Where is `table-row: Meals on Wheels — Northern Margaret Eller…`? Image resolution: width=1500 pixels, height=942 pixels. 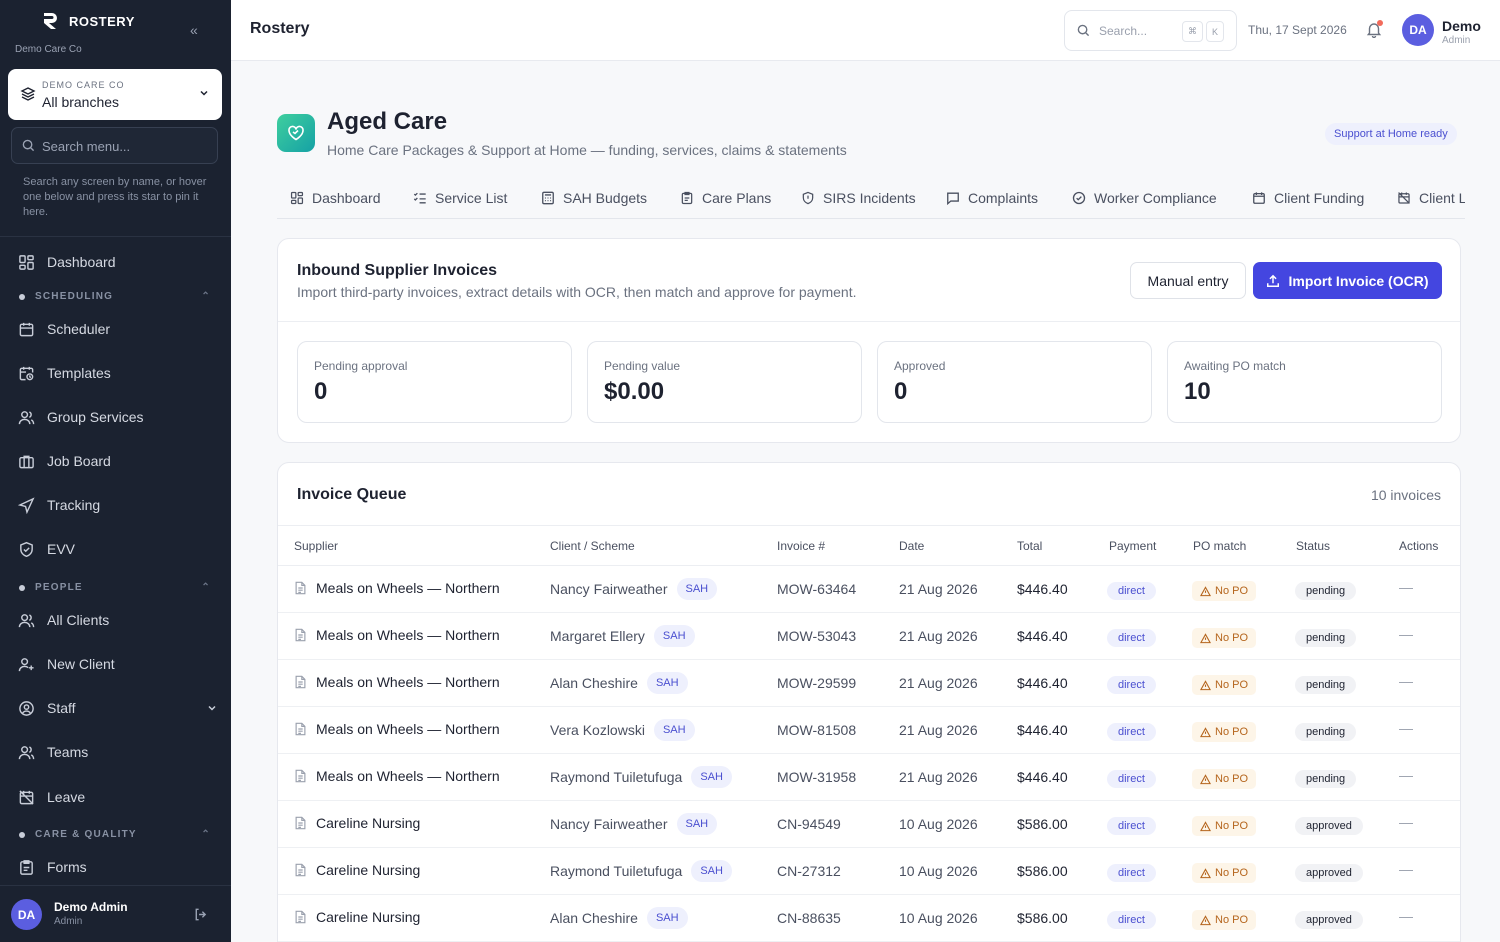 table-row: Meals on Wheels — Northern Margaret Eller… is located at coordinates (869, 636).